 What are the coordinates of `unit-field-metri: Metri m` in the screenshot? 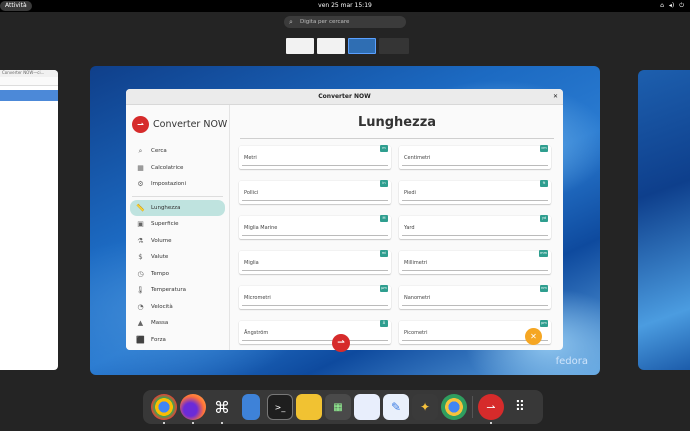 It's located at (315, 157).